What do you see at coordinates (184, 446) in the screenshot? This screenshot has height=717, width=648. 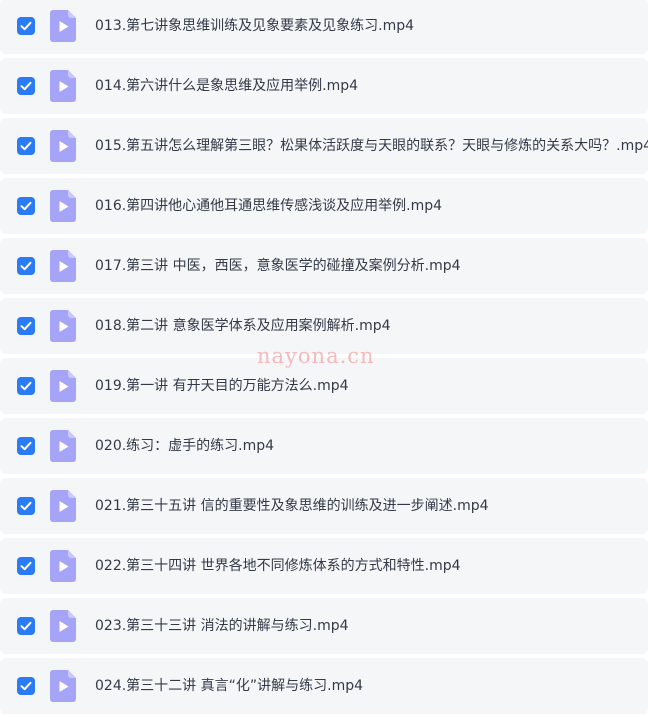 I see `file-name: 020.练习：虚手的练习.mp4` at bounding box center [184, 446].